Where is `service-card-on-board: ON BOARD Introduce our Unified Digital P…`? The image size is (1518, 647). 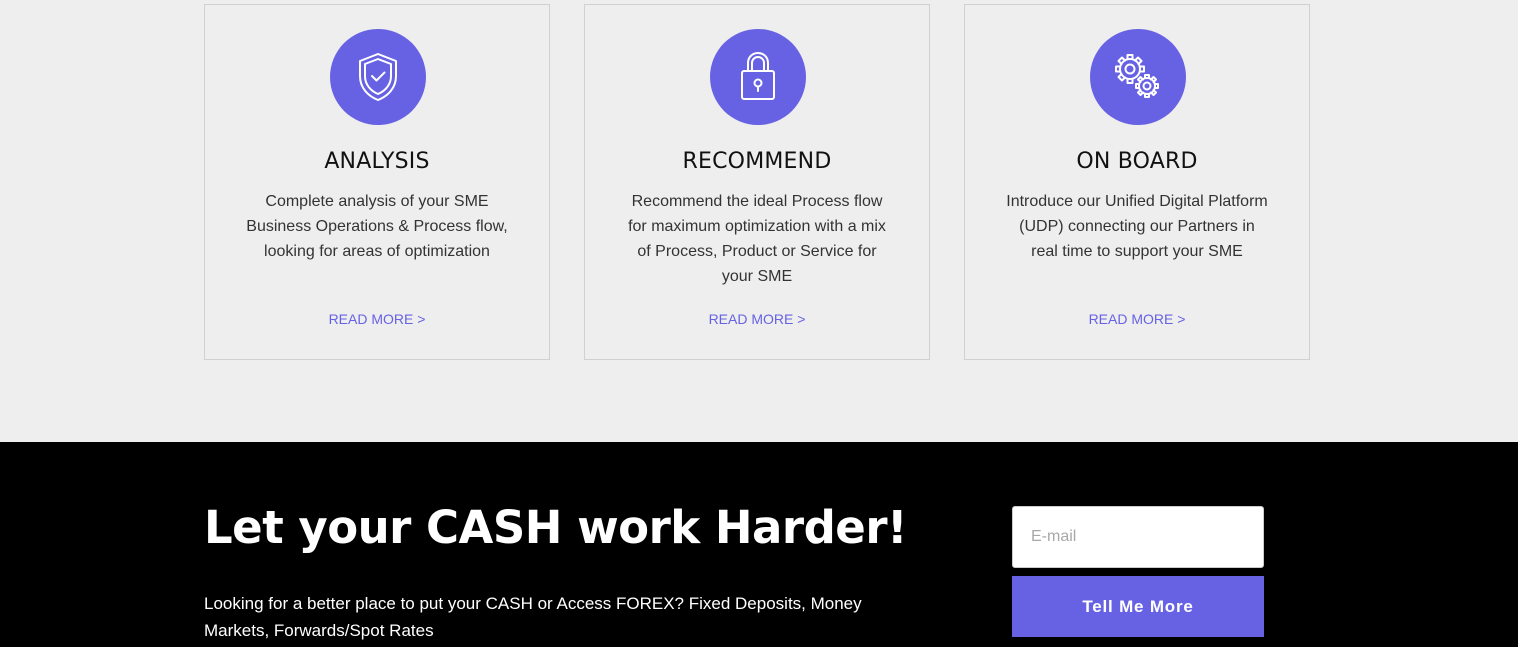
service-card-on-board: ON BOARD Introduce our Unified Digital P… is located at coordinates (1137, 182).